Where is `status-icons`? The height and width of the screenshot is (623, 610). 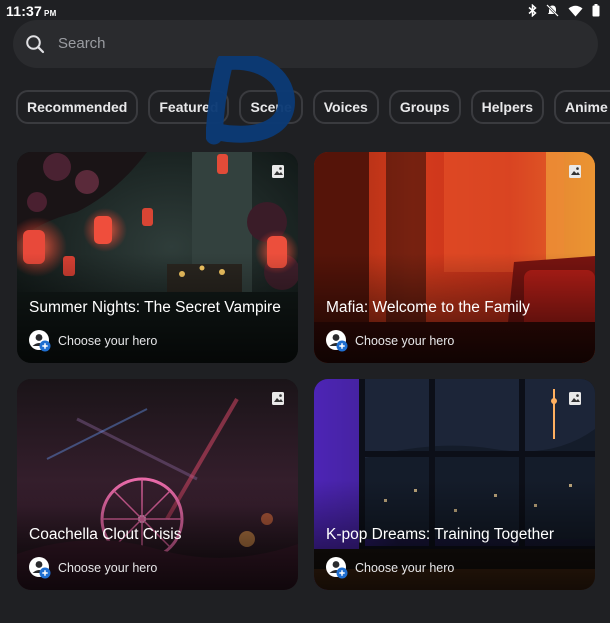 status-icons is located at coordinates (564, 10).